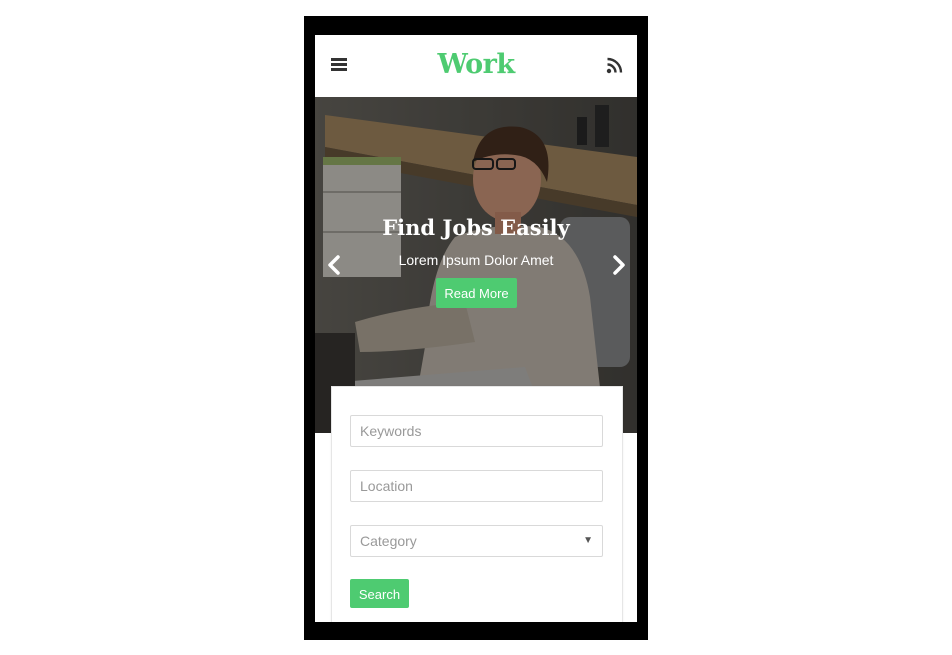 This screenshot has width=952, height=655. I want to click on chevron-right-icon, so click(619, 265).